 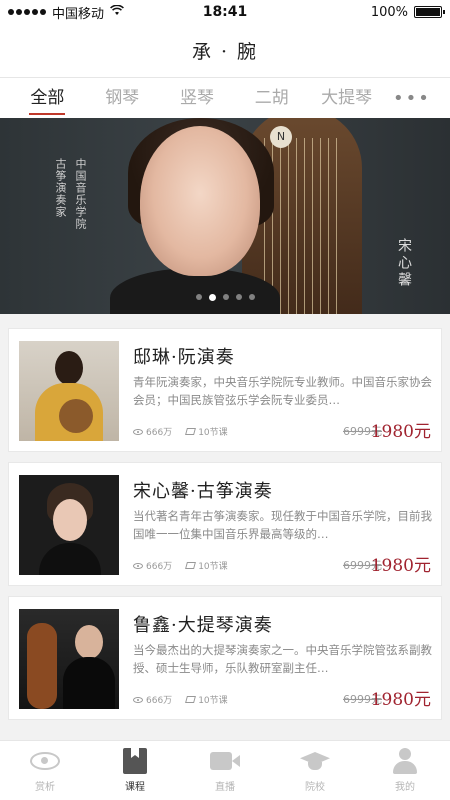 I want to click on nav-label: 直播, so click(x=225, y=787).